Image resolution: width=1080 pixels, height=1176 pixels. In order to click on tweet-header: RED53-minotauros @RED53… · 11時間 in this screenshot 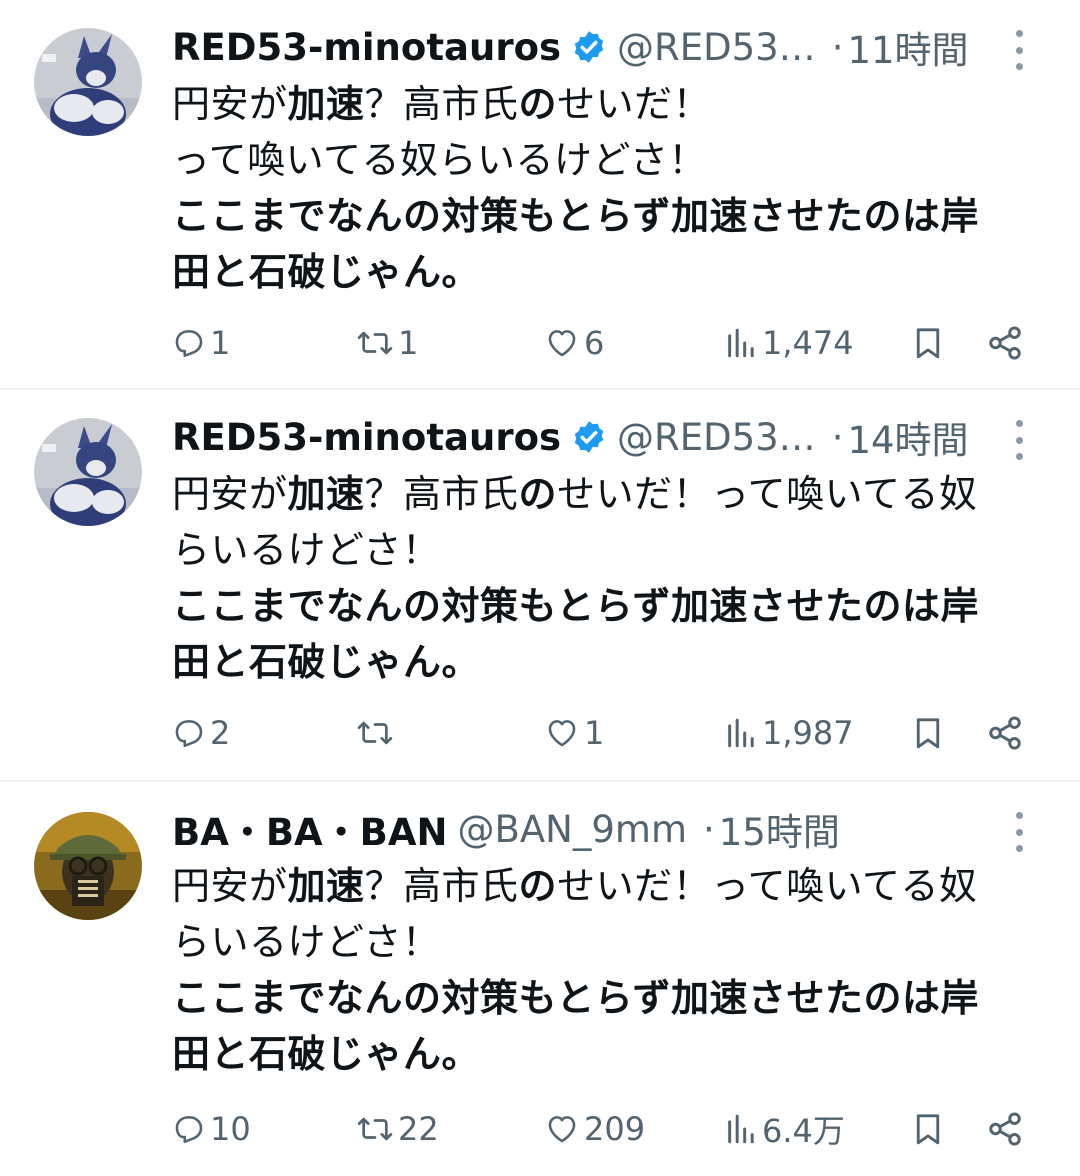, I will do `click(611, 47)`.